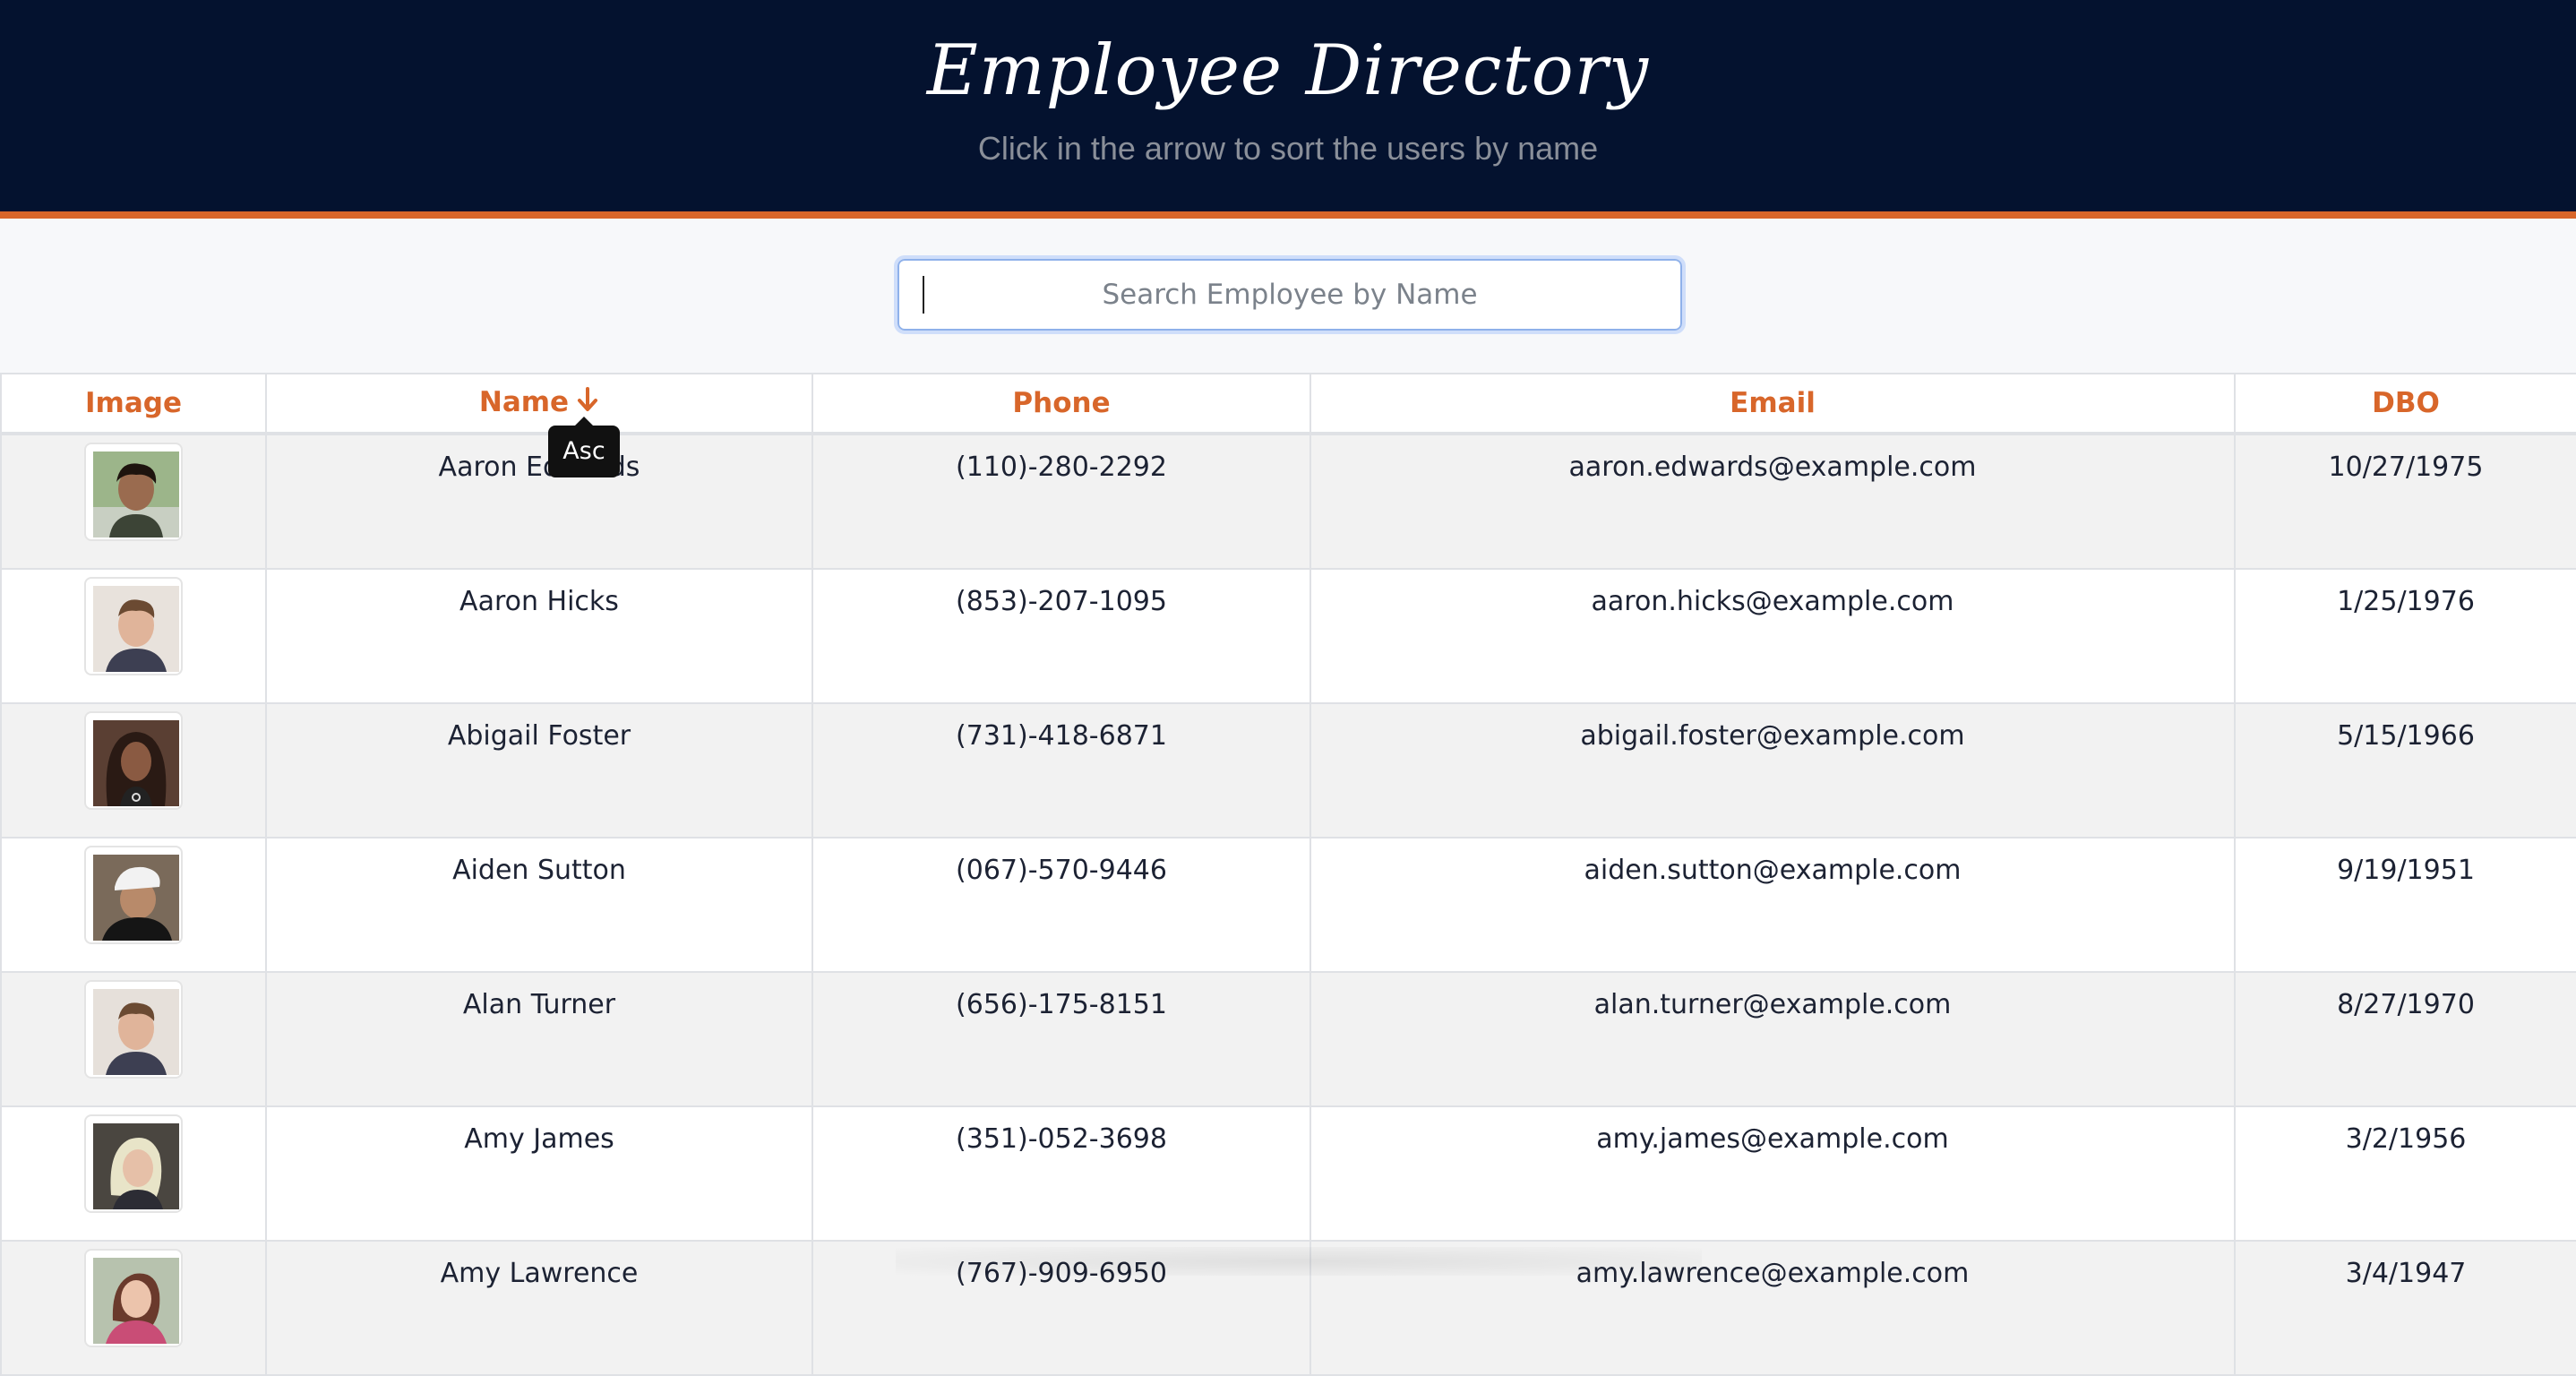  Describe the element at coordinates (2405, 770) in the screenshot. I see `dob-cell: 5/15/1966` at that location.